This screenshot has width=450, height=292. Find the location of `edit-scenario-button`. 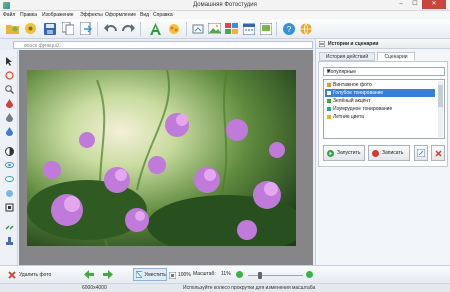

edit-scenario-button is located at coordinates (421, 153).